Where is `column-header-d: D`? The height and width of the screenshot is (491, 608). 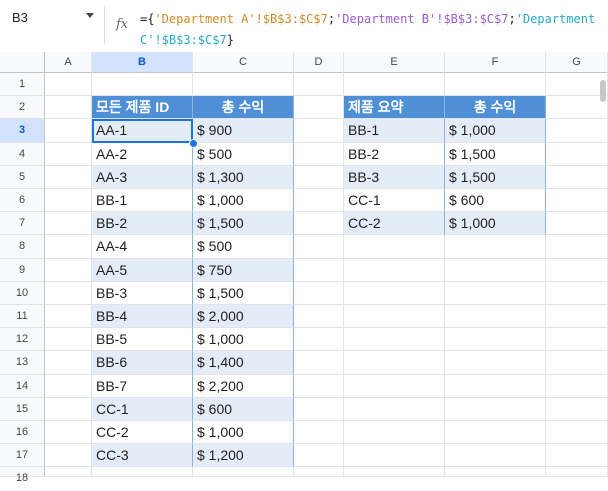
column-header-d: D is located at coordinates (319, 62).